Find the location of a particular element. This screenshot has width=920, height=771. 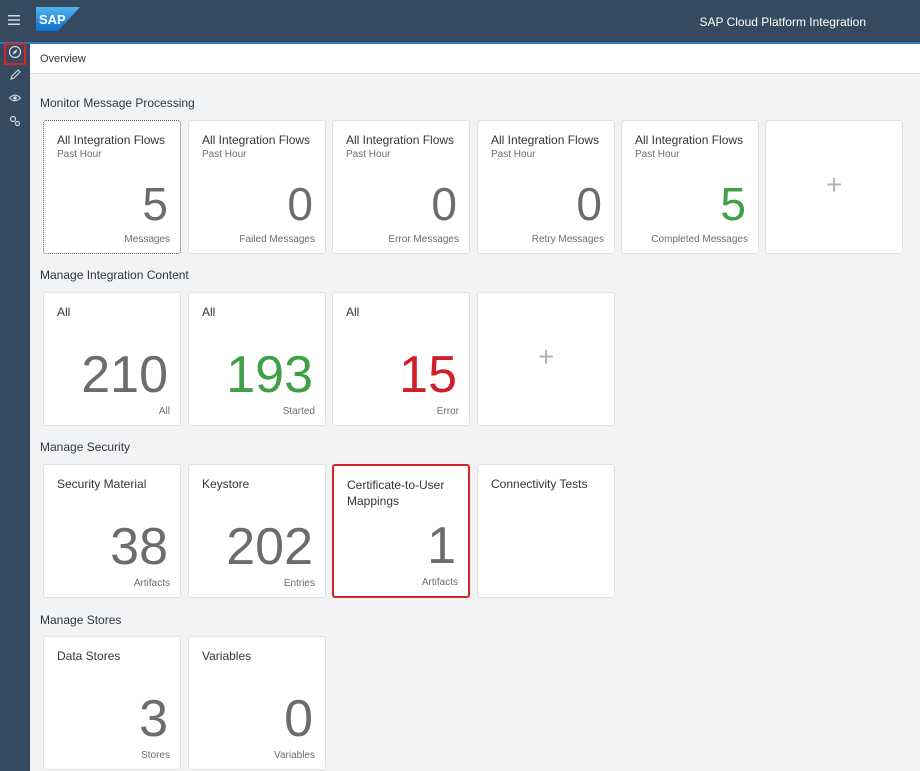

tile-title: Data Stores is located at coordinates (89, 656).